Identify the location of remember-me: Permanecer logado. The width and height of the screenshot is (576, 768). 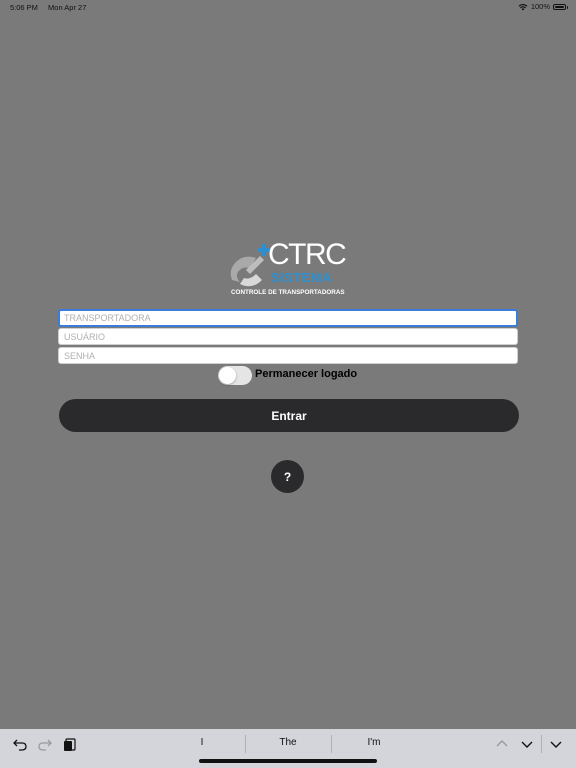
(287, 375).